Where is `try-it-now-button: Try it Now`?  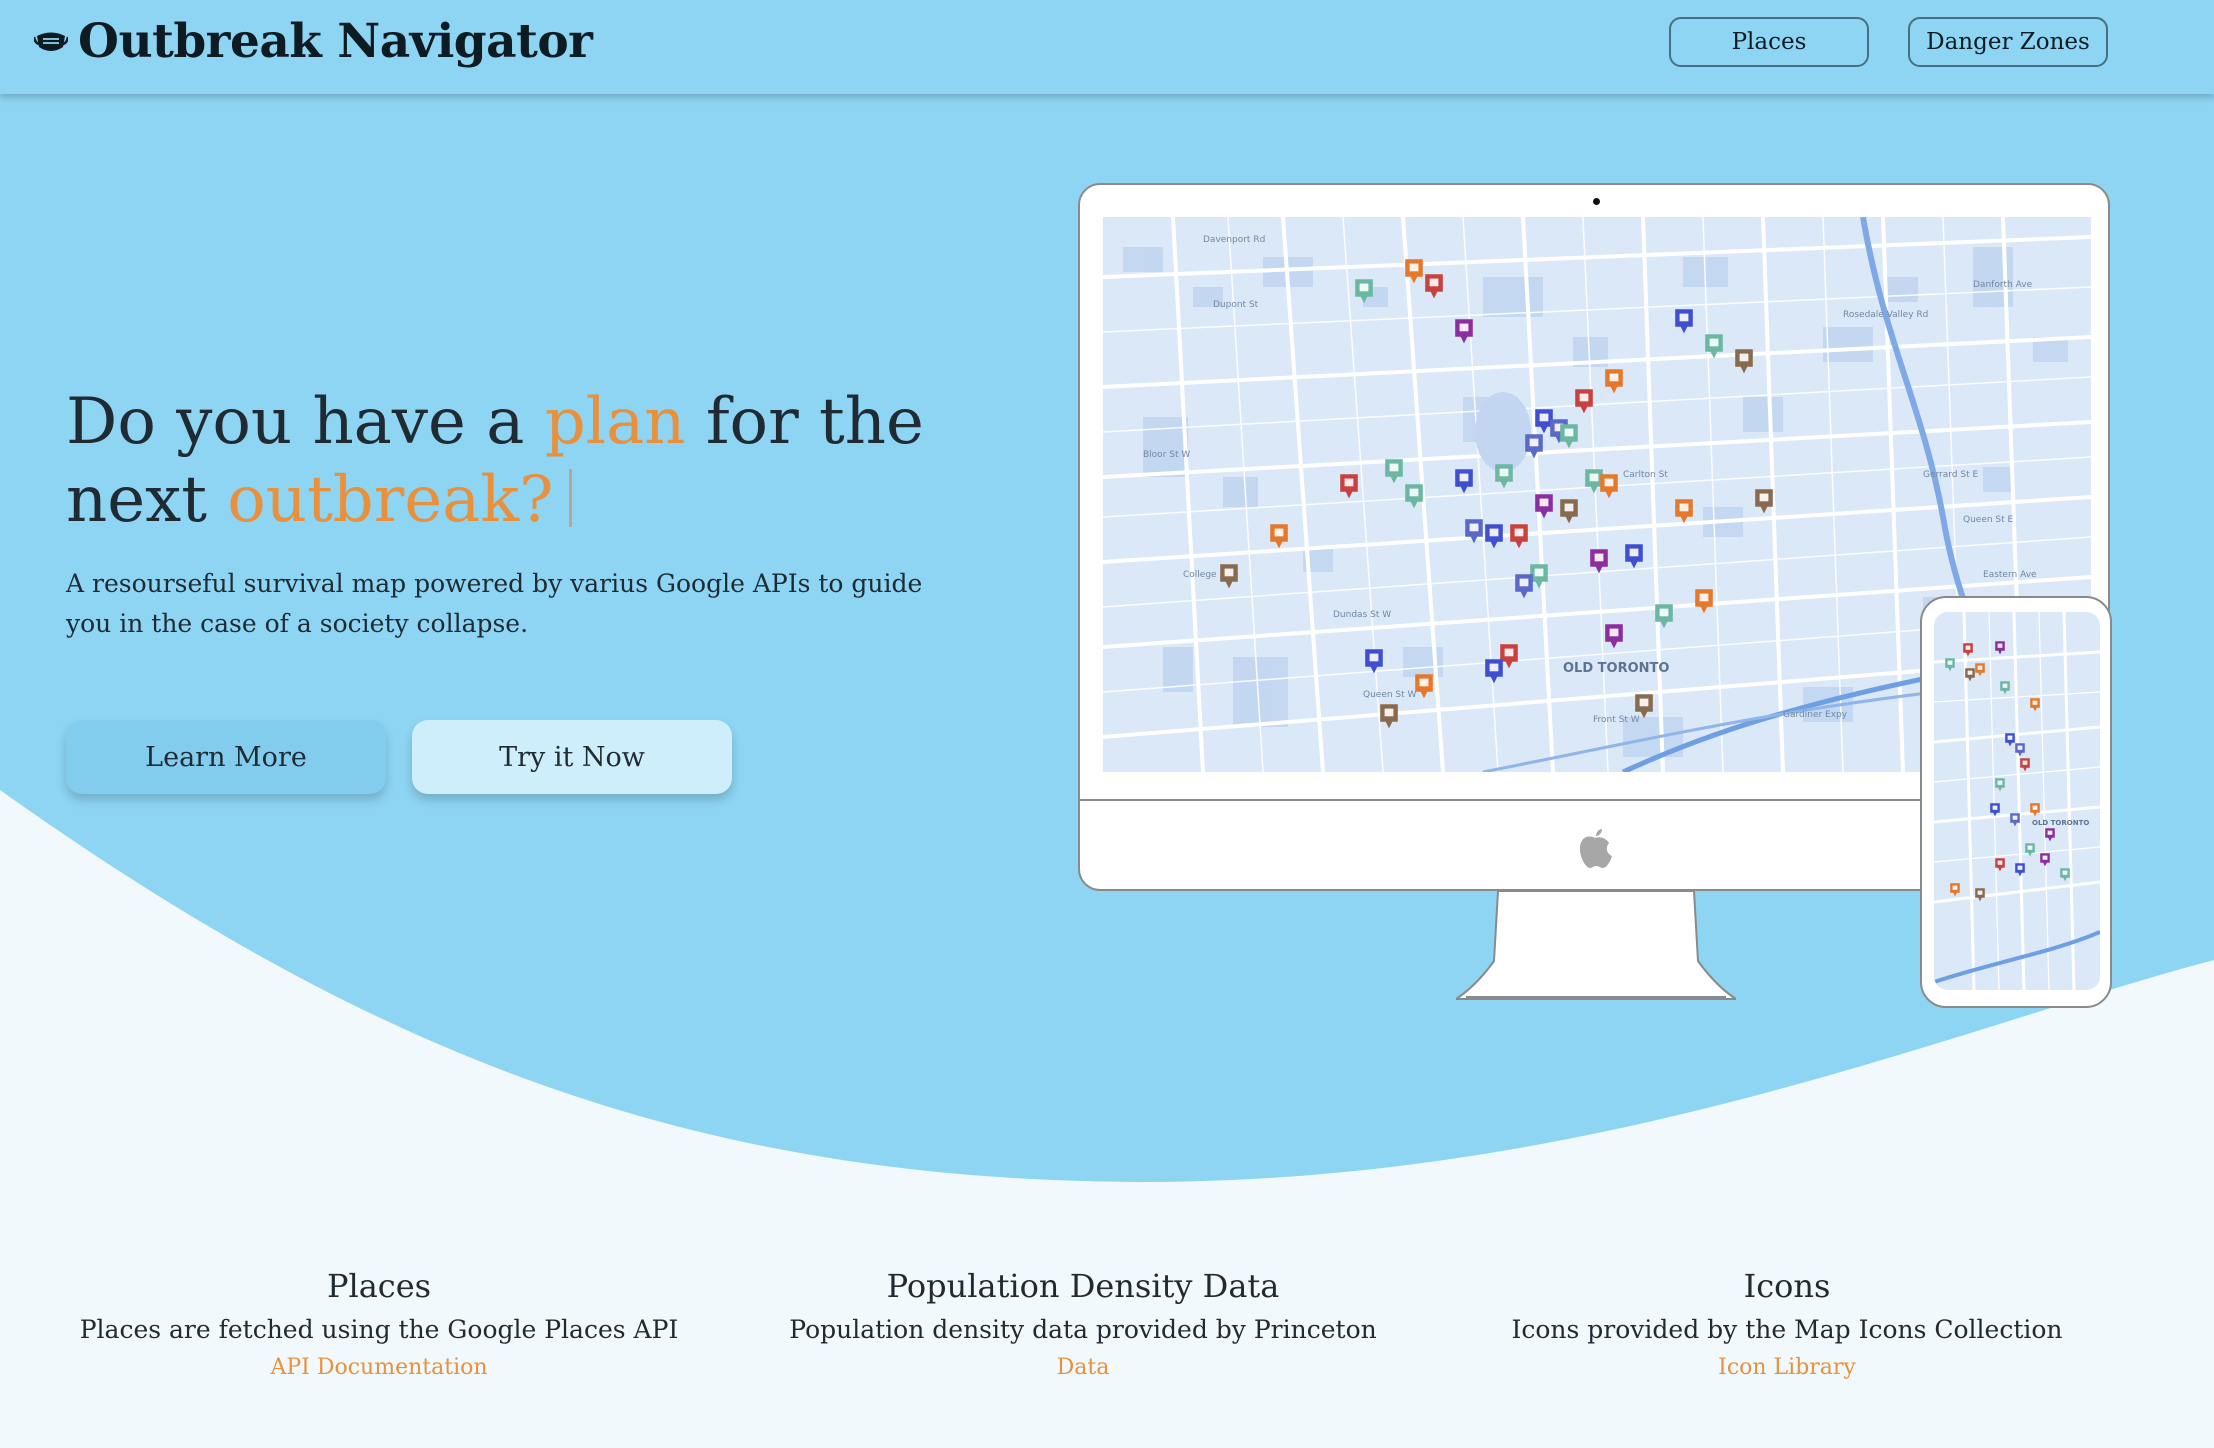
try-it-now-button: Try it Now is located at coordinates (572, 757).